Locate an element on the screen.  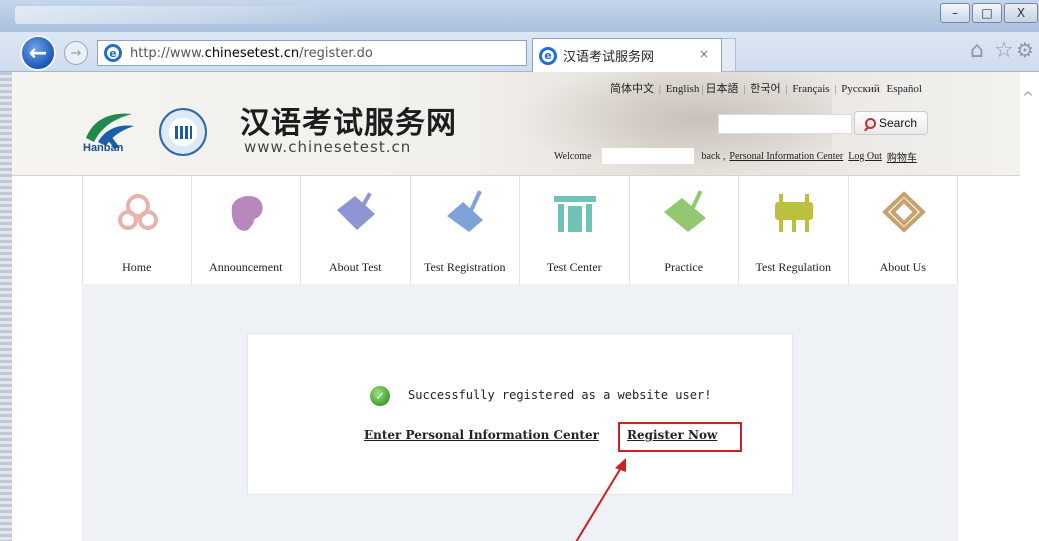
nav-label: Practice is located at coordinates (684, 267).